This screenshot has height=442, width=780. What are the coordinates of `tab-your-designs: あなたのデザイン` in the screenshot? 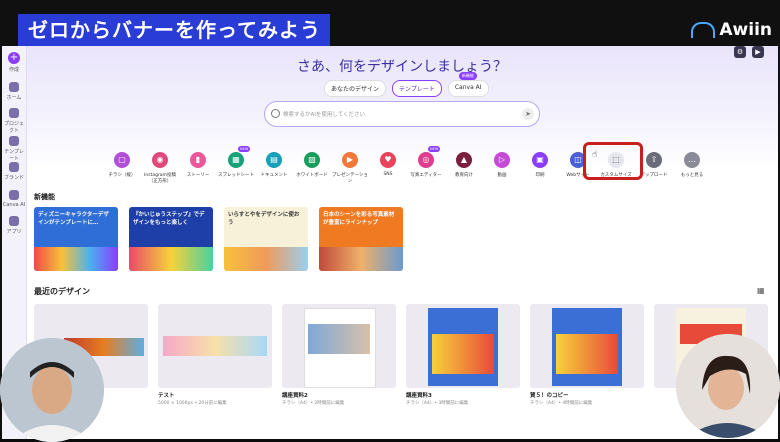 It's located at (355, 88).